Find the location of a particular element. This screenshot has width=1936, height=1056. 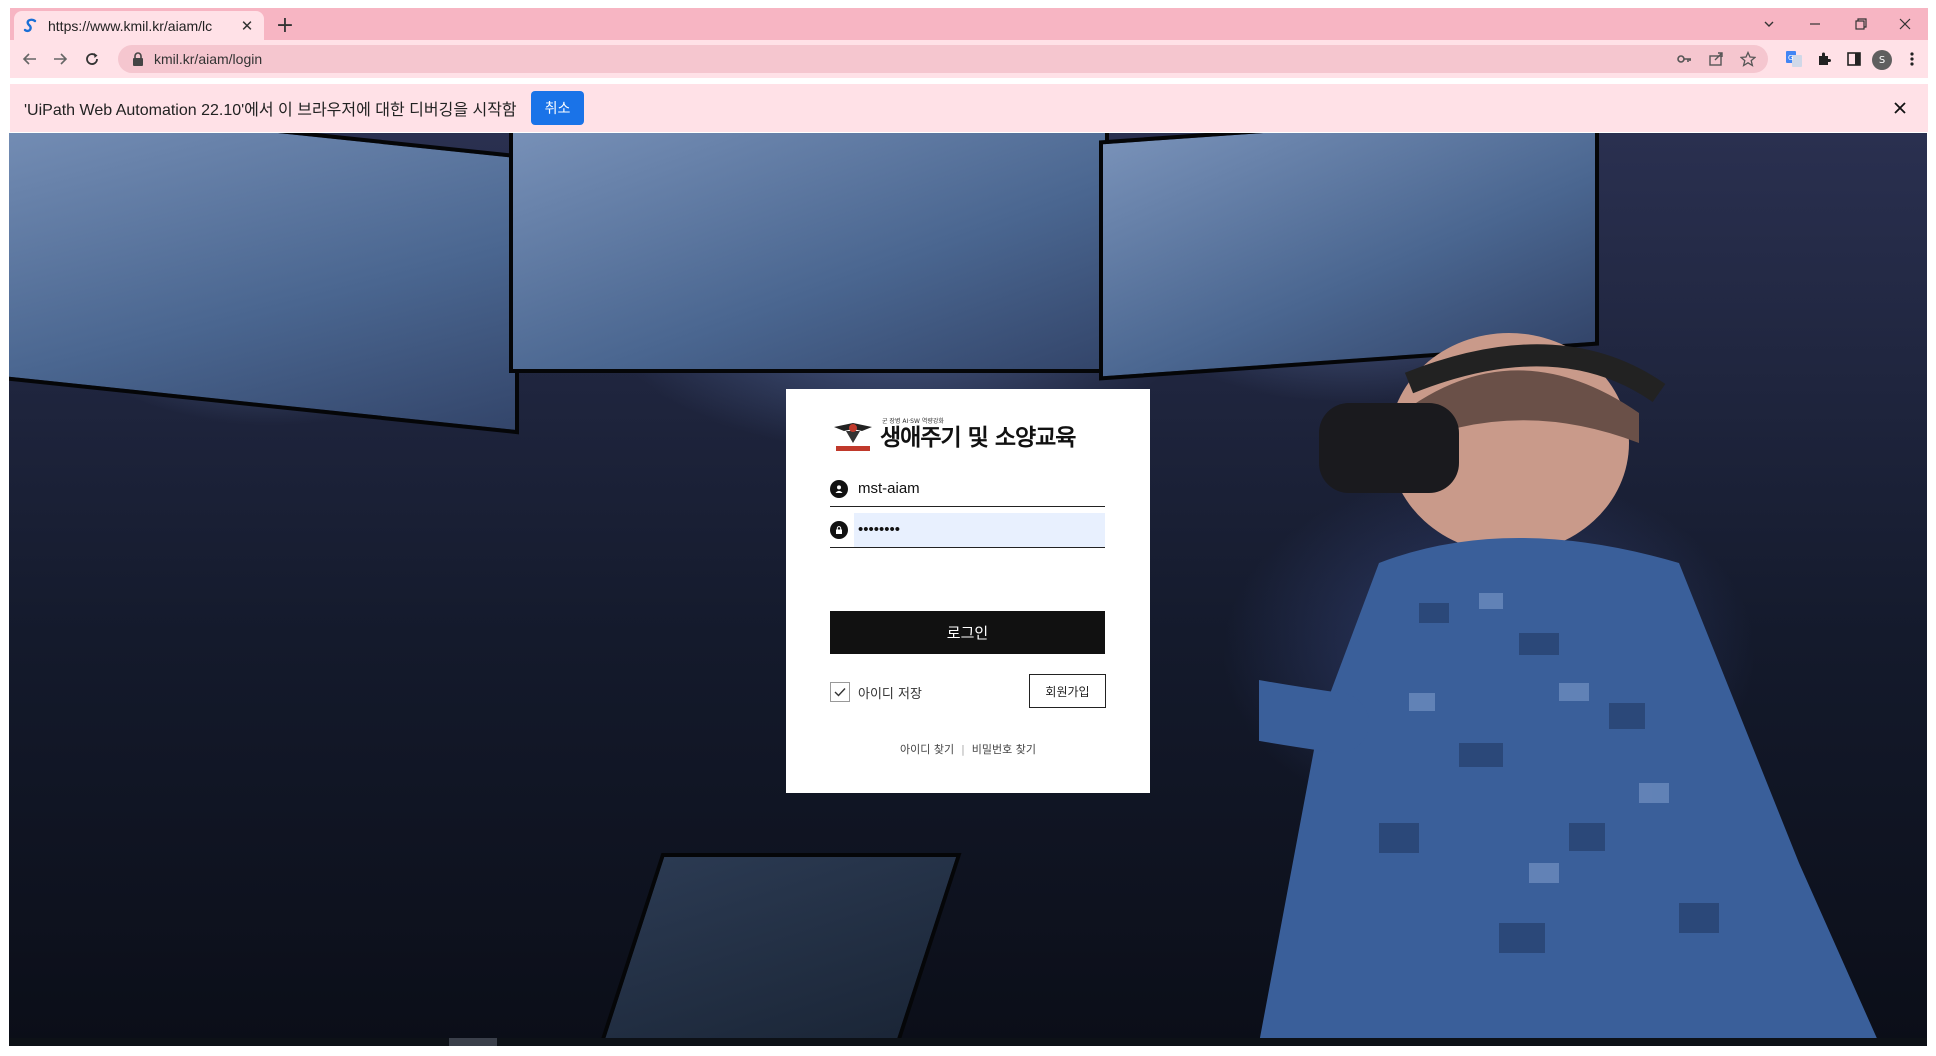

site-favicon-icon is located at coordinates (31, 26).